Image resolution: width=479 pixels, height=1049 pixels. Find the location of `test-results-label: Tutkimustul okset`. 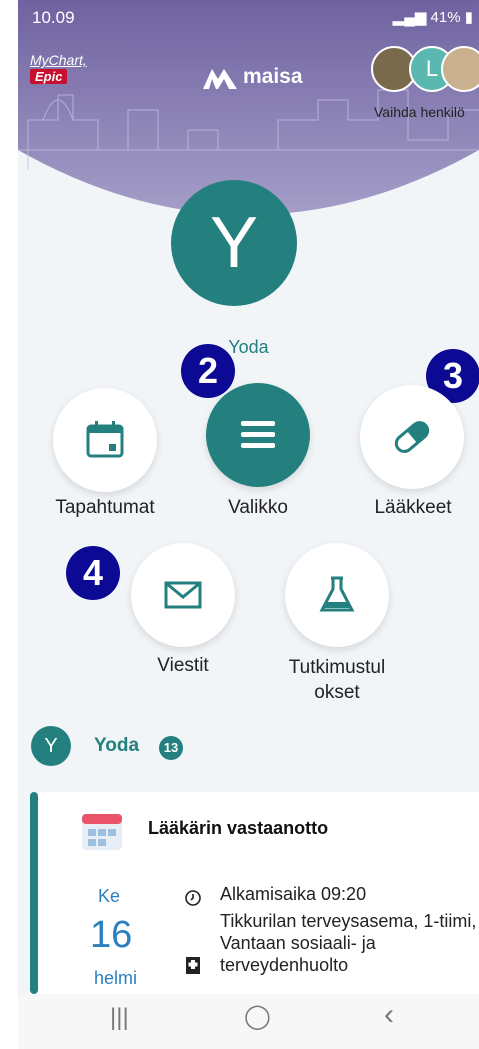

test-results-label: Tutkimustul okset is located at coordinates (337, 680).